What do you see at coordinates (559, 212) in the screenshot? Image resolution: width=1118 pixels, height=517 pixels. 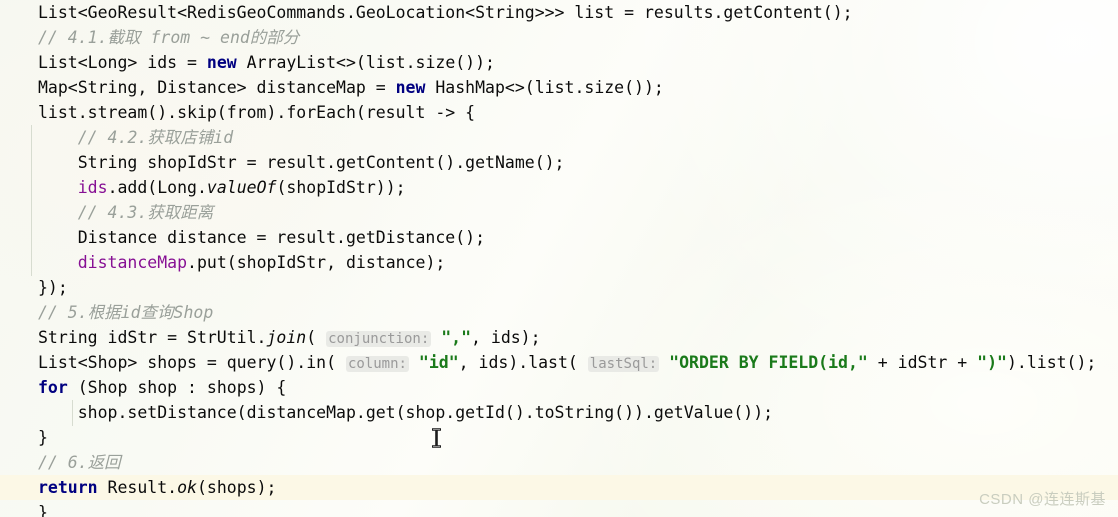 I see `code-line: // 4.3.获取距离` at bounding box center [559, 212].